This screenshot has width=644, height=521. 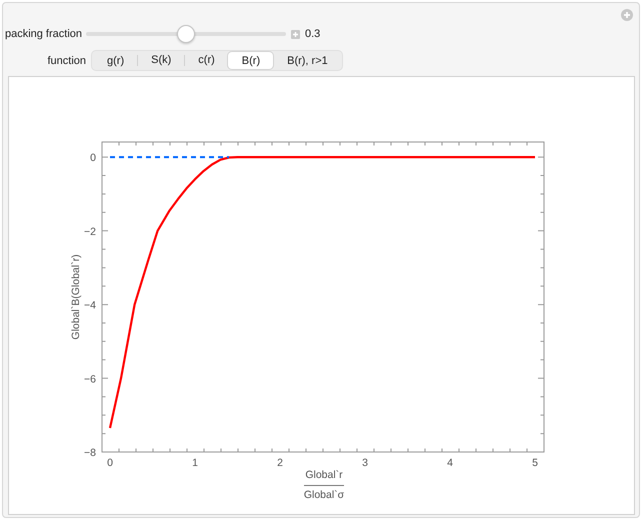 What do you see at coordinates (90, 232) in the screenshot?
I see `tick-label: −2` at bounding box center [90, 232].